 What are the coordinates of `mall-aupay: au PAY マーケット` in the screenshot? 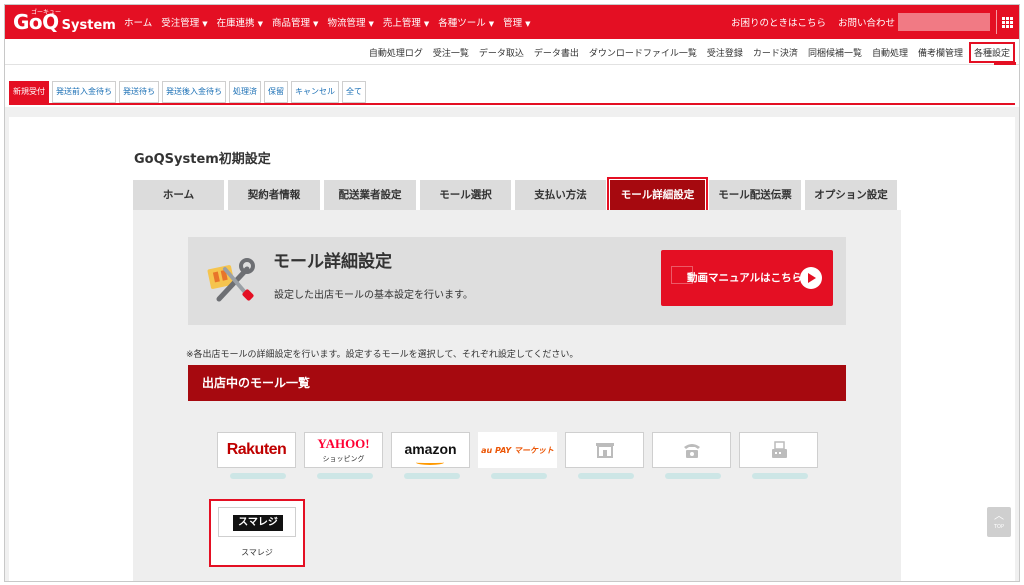 It's located at (517, 455).